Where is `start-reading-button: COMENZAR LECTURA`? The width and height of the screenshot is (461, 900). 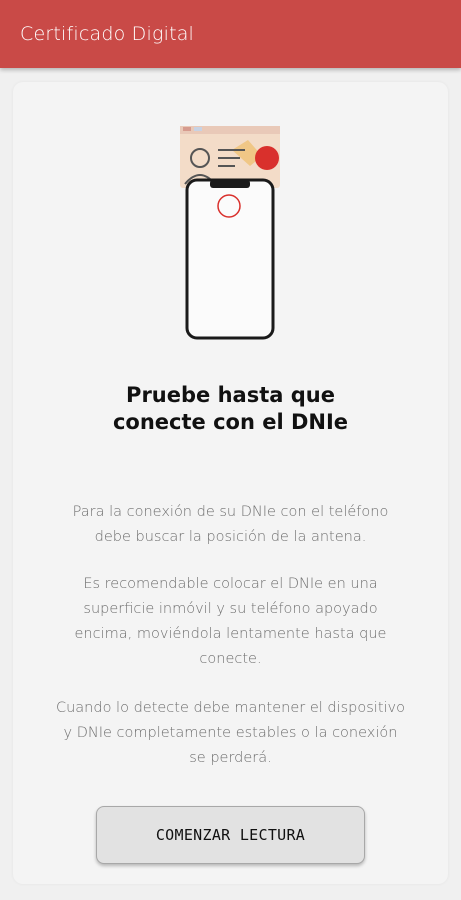
start-reading-button: COMENZAR LECTURA is located at coordinates (230, 835).